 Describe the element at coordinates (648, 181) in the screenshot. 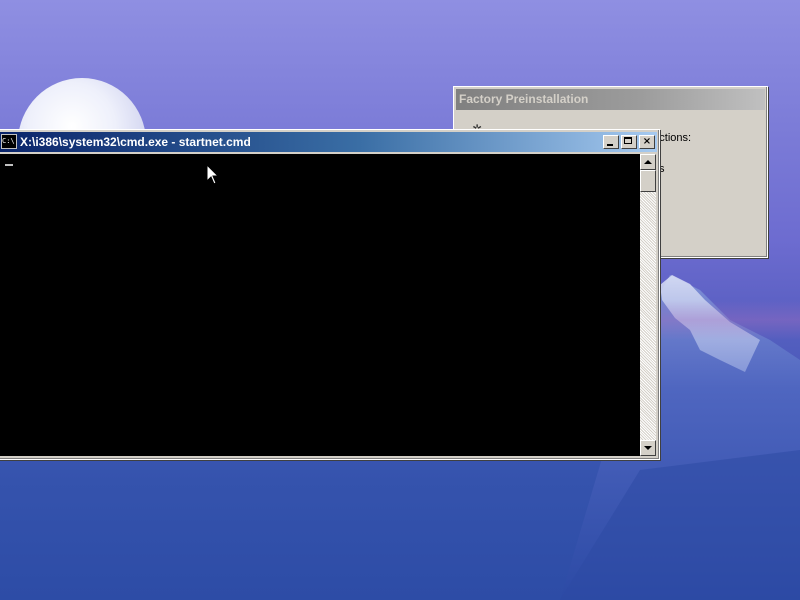

I see `scroll-thumb` at that location.